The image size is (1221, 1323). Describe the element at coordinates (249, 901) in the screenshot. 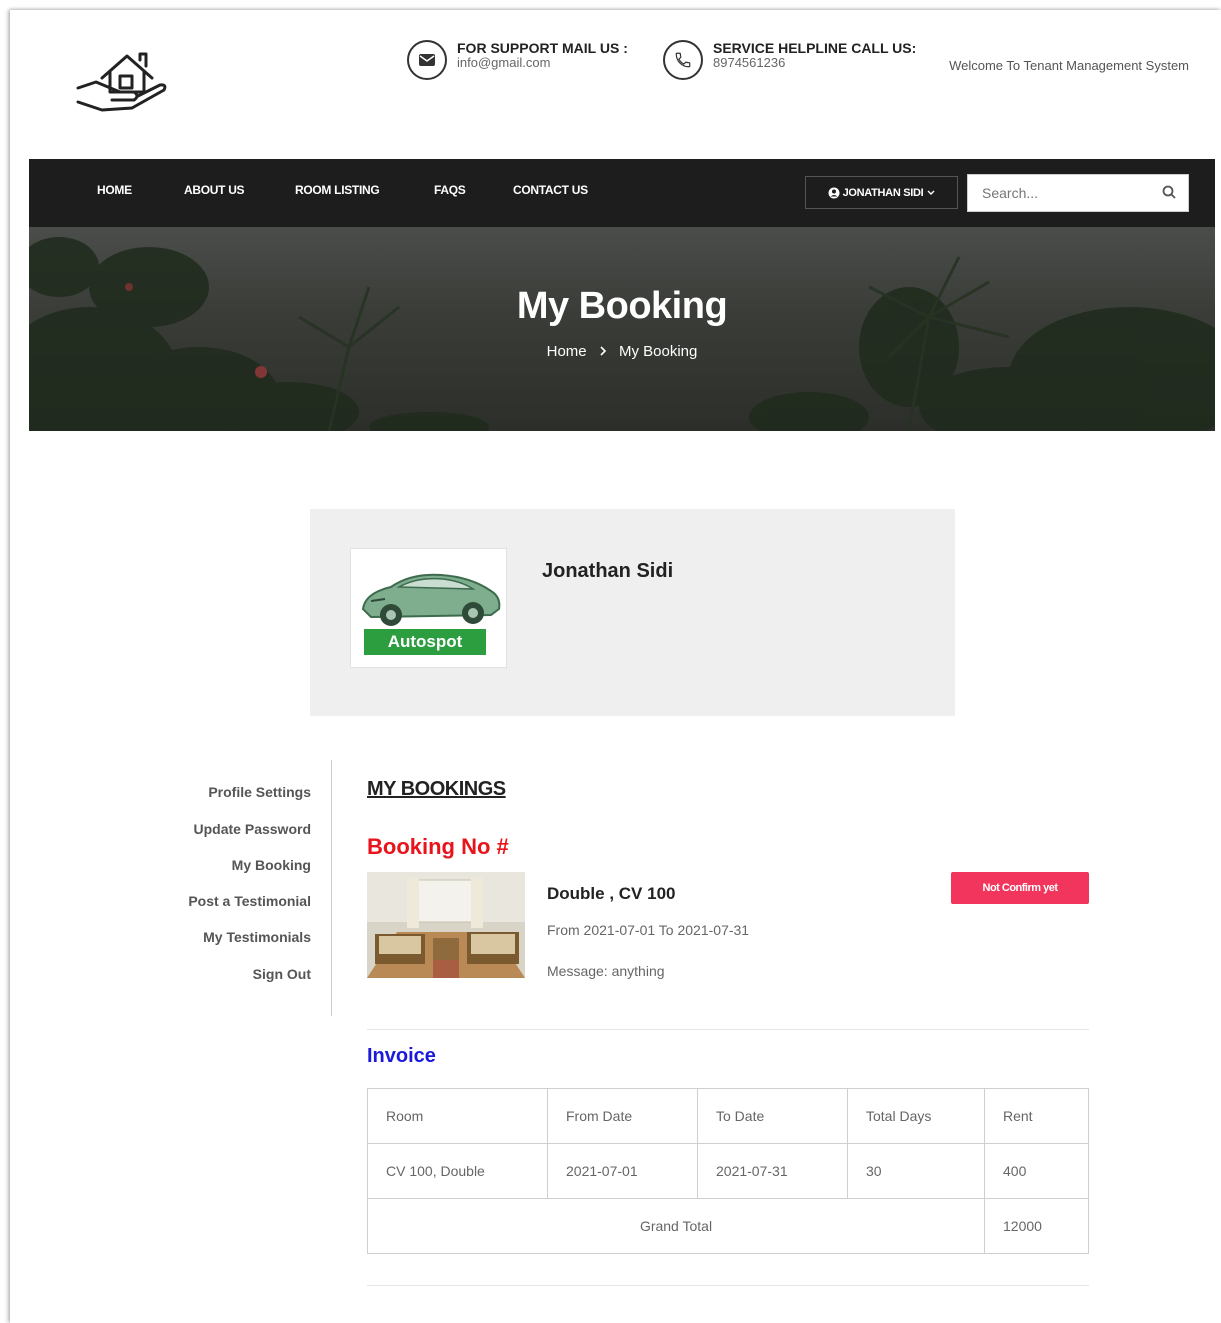

I see `sidebar-item-post-testimonial: Post a Testimonial` at that location.